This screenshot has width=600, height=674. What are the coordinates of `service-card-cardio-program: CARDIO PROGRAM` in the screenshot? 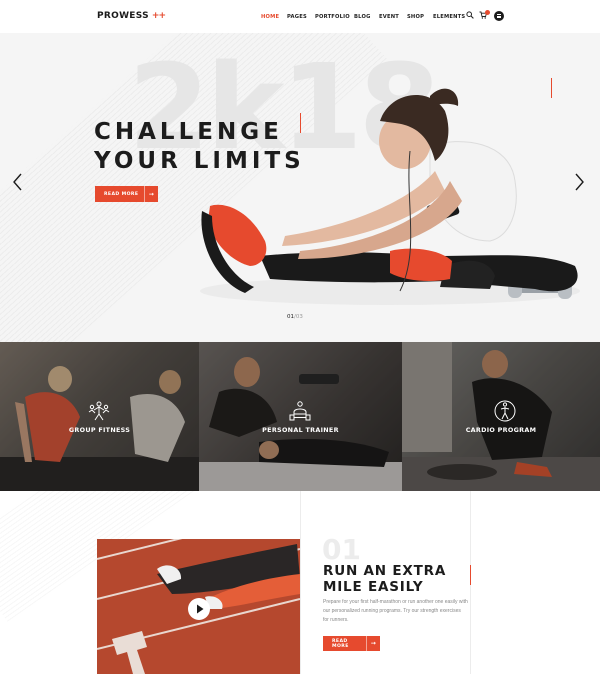 It's located at (501, 416).